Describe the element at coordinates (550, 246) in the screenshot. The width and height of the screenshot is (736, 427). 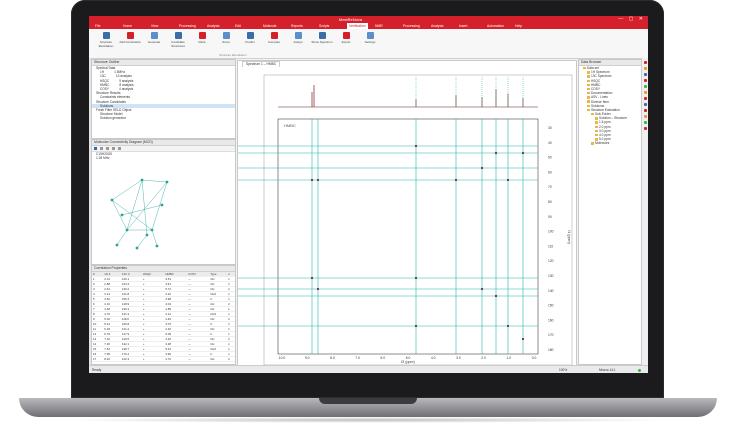
I see `y-tick-label: 110` at that location.